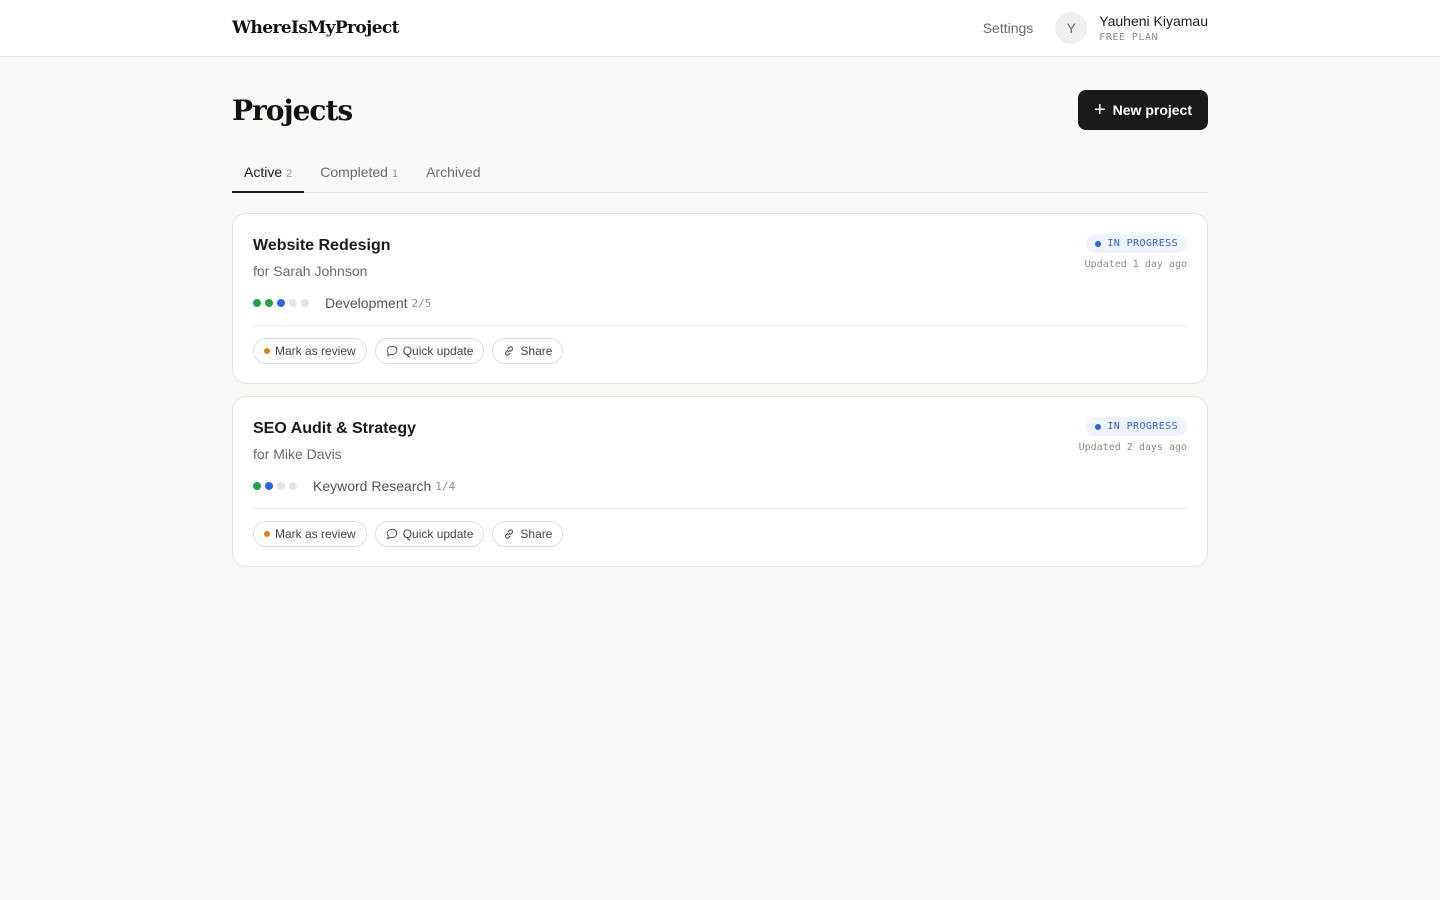 Image resolution: width=1440 pixels, height=900 pixels. Describe the element at coordinates (1153, 21) in the screenshot. I see `user-name: Yauheni Kiyamau` at that location.